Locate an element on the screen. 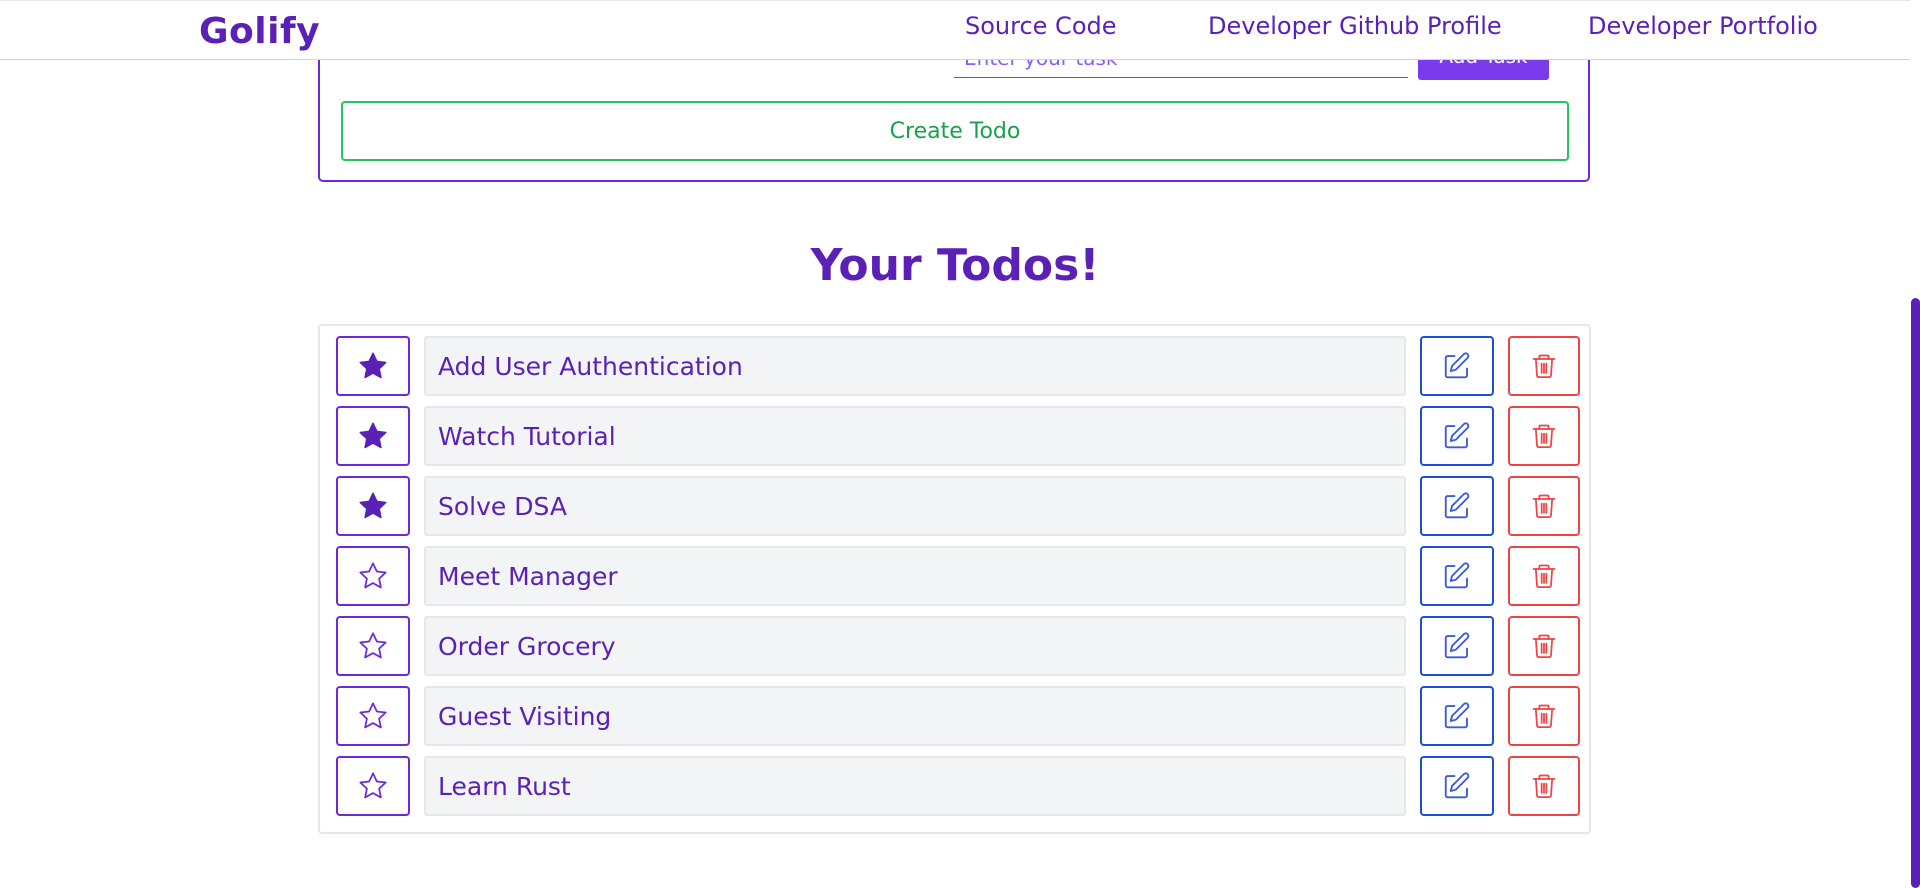 The image size is (1920, 888). todo-row: Solve DSA is located at coordinates (960, 506).